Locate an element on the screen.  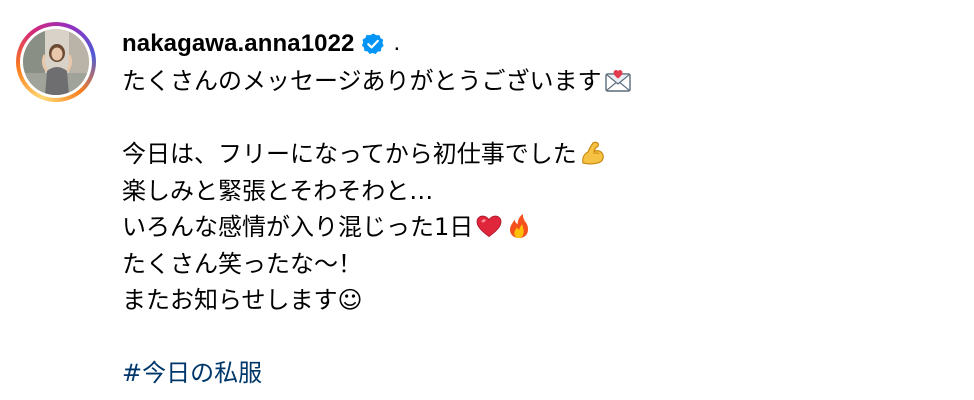
caption-line-2-text: 今日は、フリーになってから初仕事でした is located at coordinates (349, 154).